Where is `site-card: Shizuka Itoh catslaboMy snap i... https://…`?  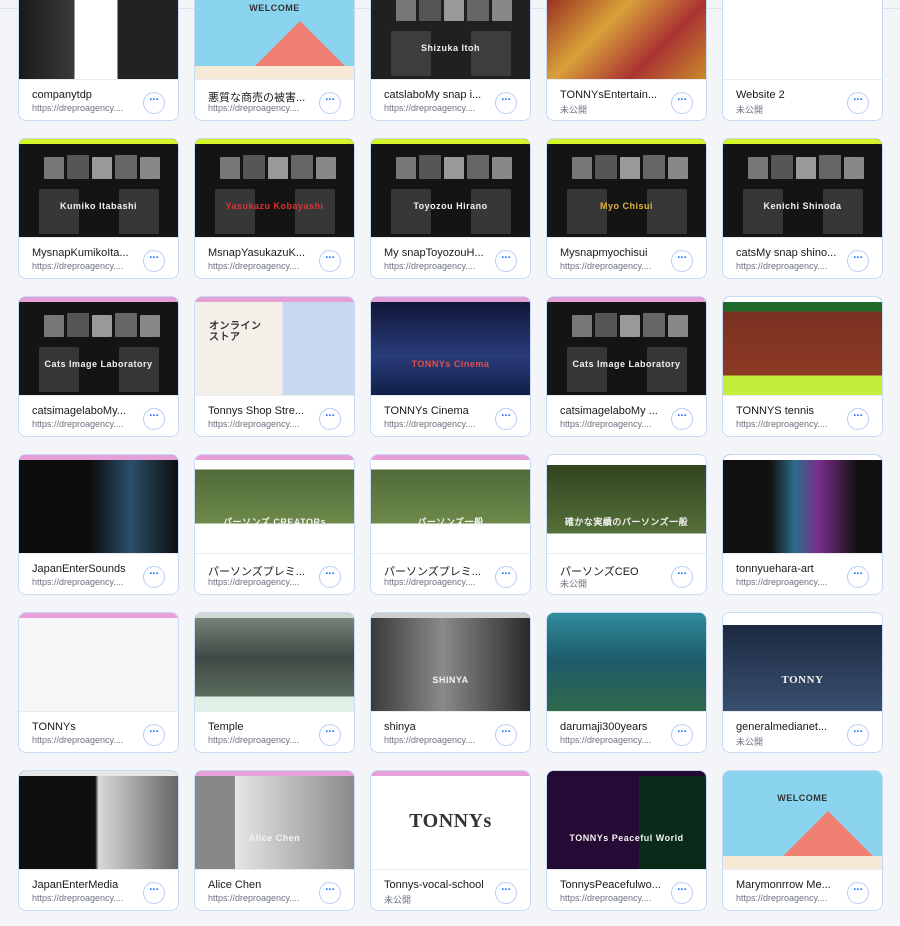 site-card: Shizuka Itoh catslaboMy snap i... https://… is located at coordinates (450, 60).